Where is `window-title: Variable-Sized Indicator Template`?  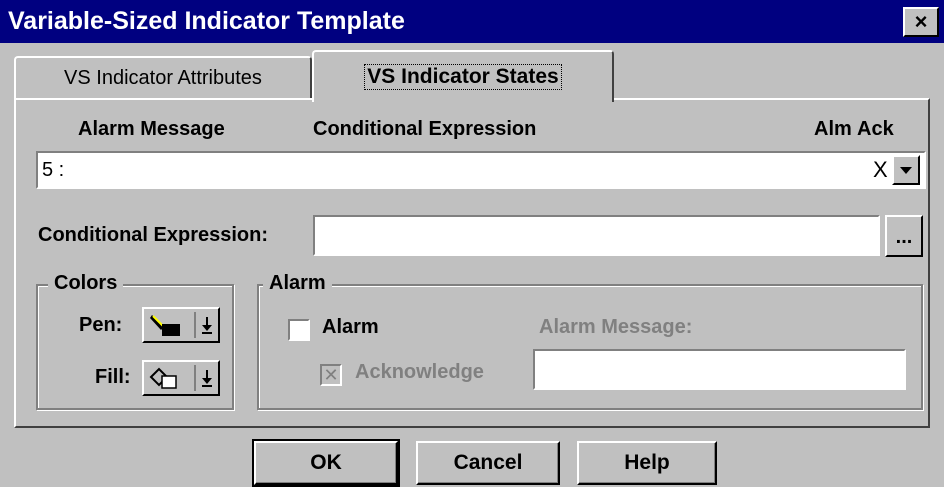
window-title: Variable-Sized Indicator Template is located at coordinates (206, 21).